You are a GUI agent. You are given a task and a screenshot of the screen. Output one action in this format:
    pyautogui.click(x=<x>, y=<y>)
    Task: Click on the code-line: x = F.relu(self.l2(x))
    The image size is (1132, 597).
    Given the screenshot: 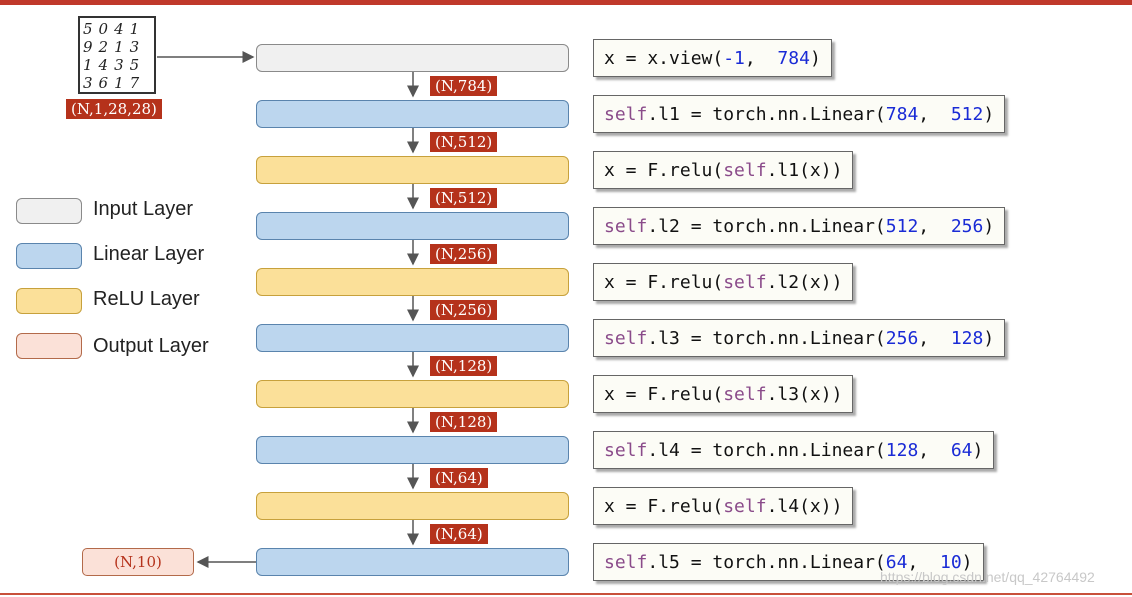 What is the action you would take?
    pyautogui.click(x=723, y=282)
    